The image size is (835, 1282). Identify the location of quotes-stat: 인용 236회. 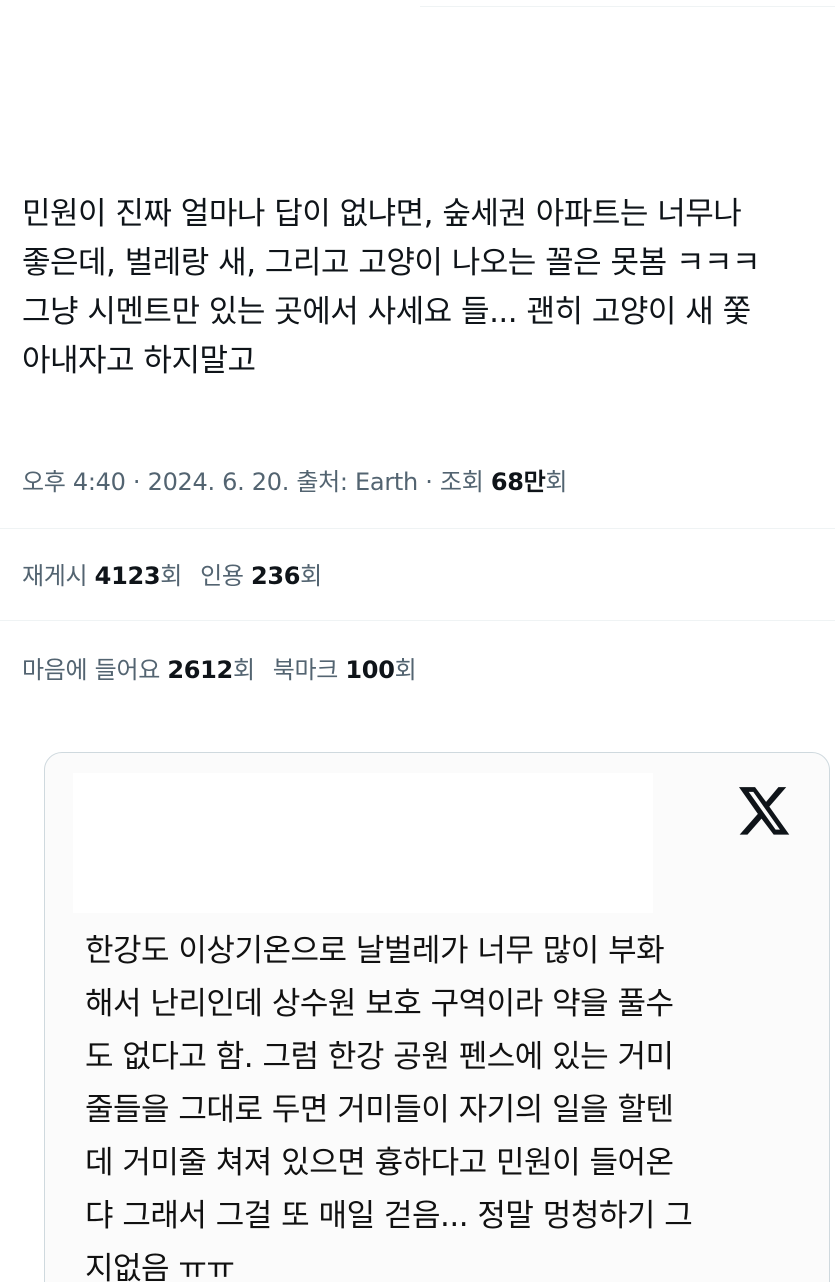
(261, 576).